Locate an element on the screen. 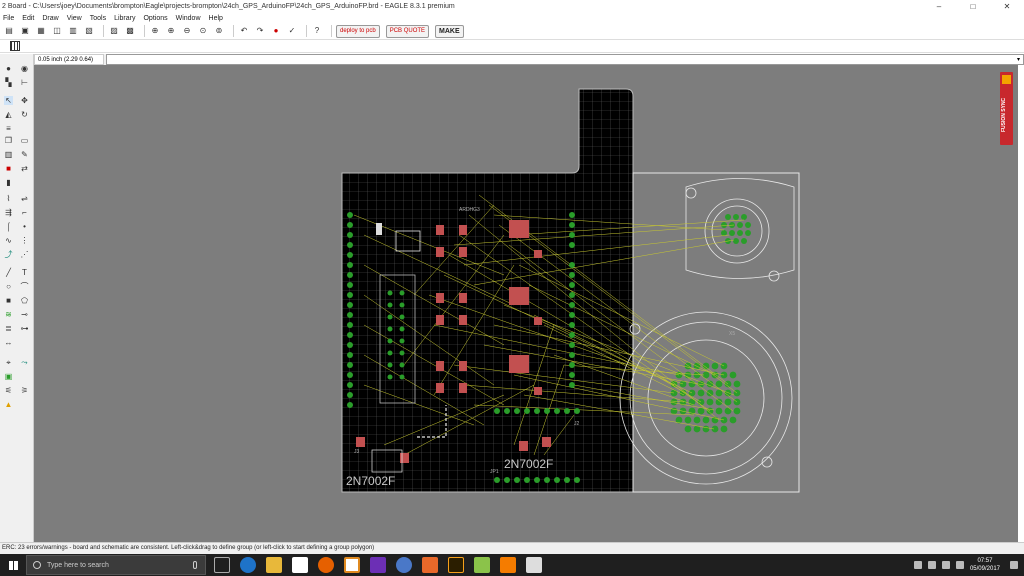  split-icon: ⌇ is located at coordinates (8, 198).